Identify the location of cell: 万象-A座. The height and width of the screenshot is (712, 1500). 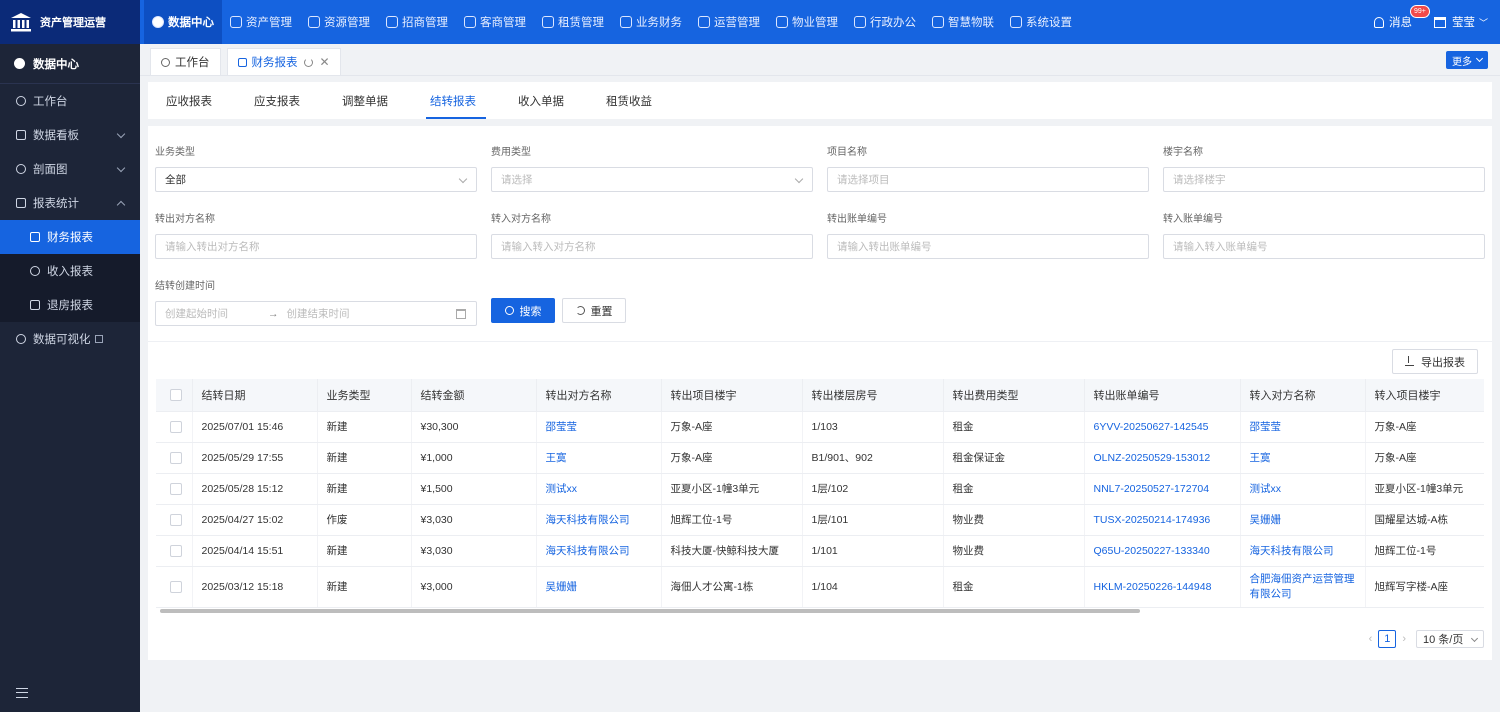
(732, 458).